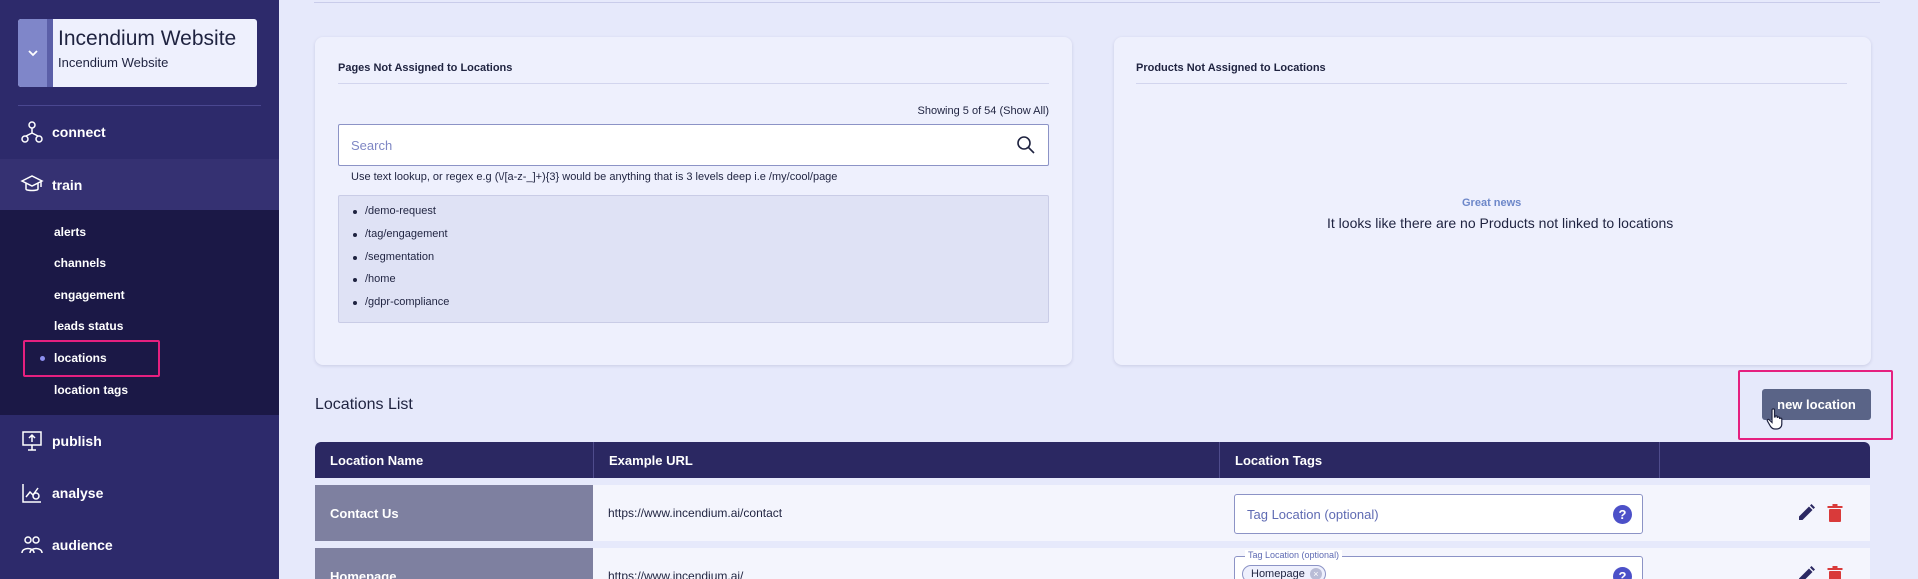 This screenshot has height=579, width=1918. Describe the element at coordinates (393, 257) in the screenshot. I see `list-item: /segmentation` at that location.